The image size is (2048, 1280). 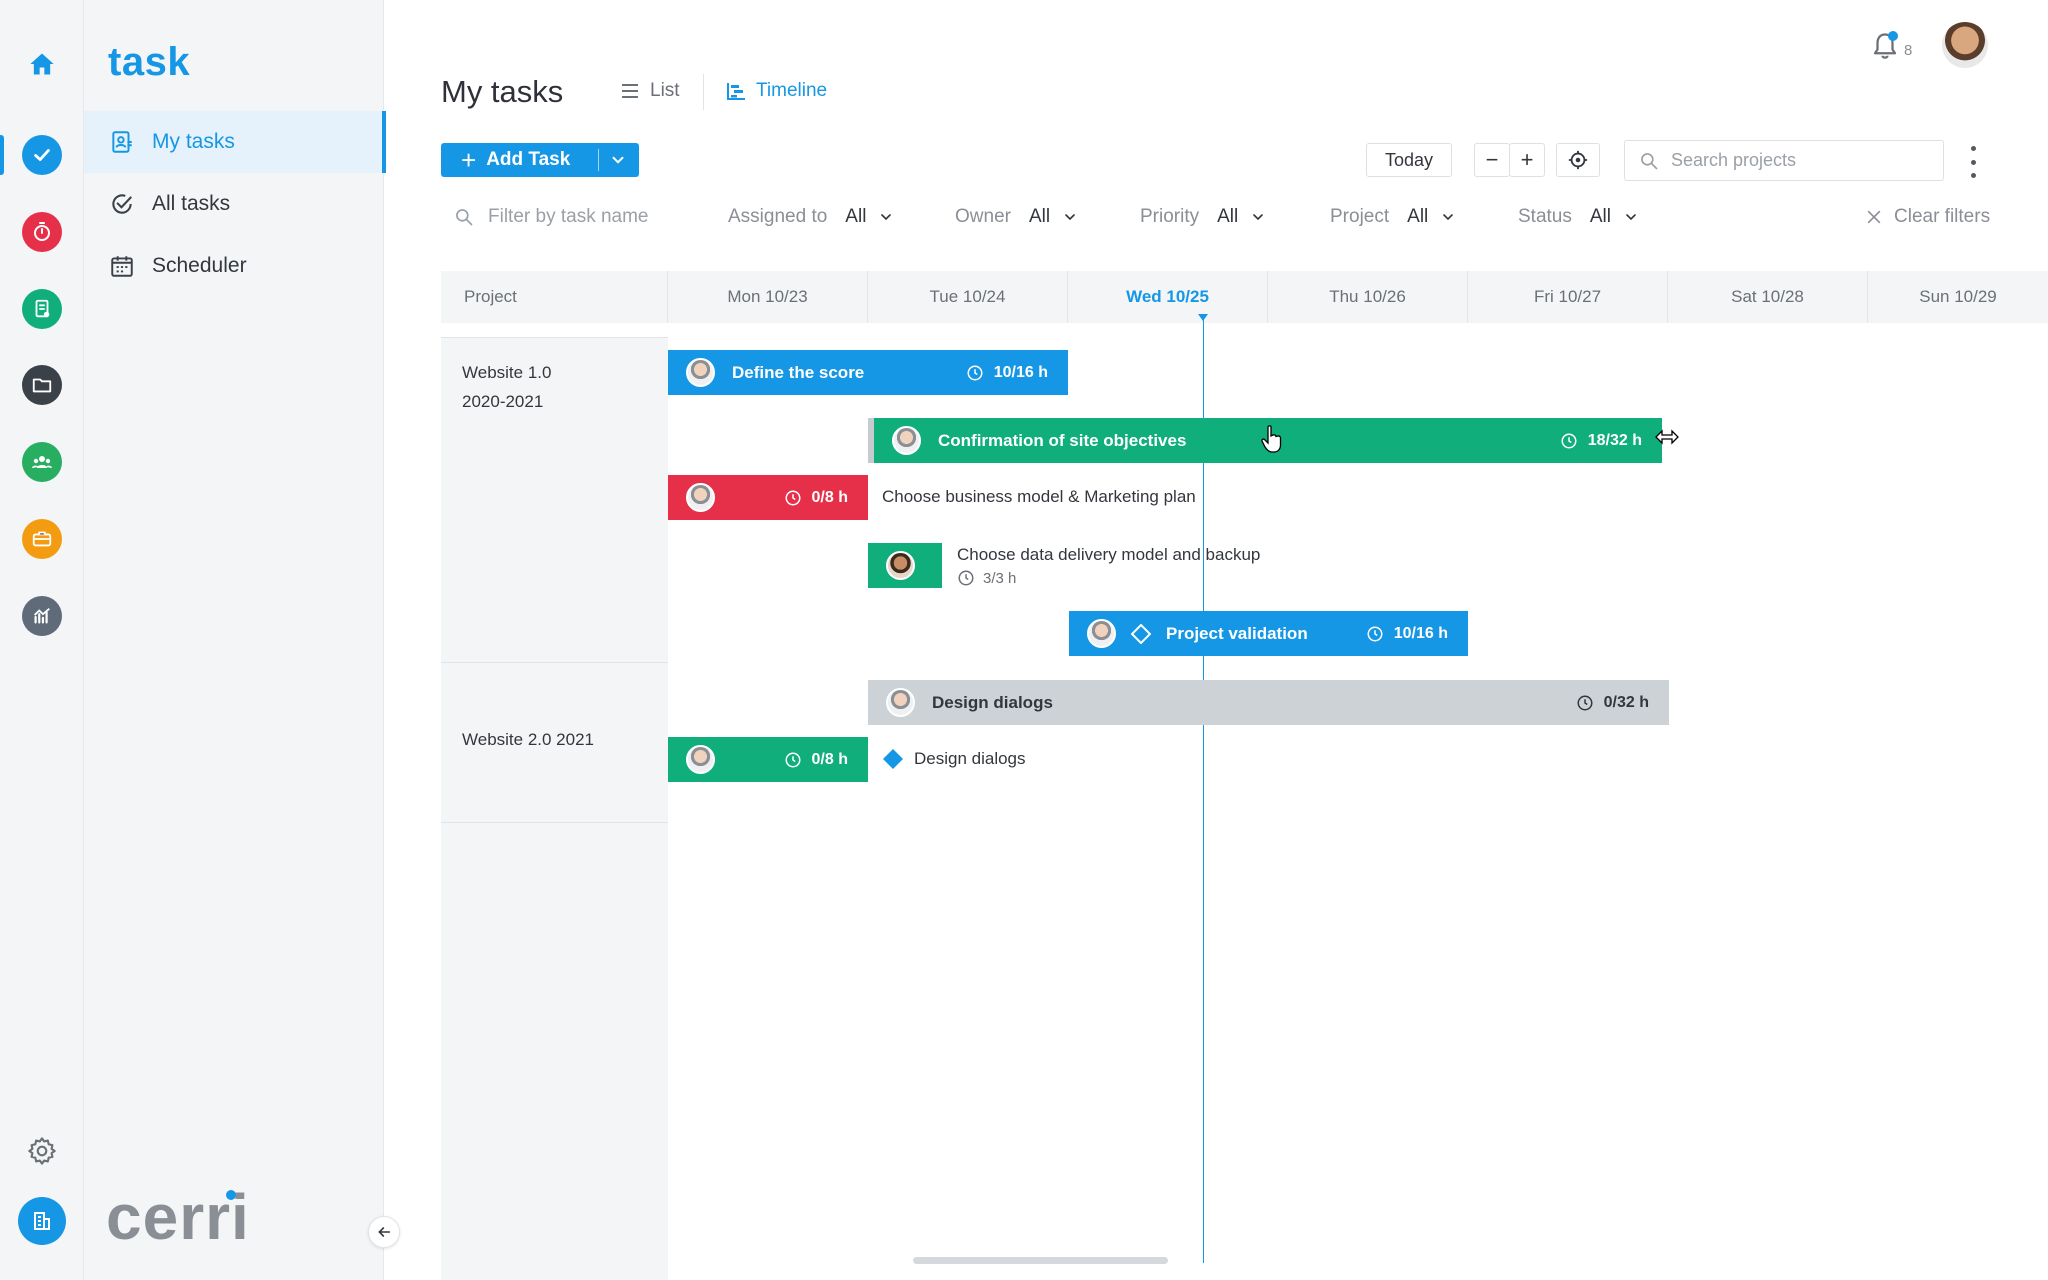 I want to click on filter-task-name-input: Filter by task name, so click(x=551, y=217).